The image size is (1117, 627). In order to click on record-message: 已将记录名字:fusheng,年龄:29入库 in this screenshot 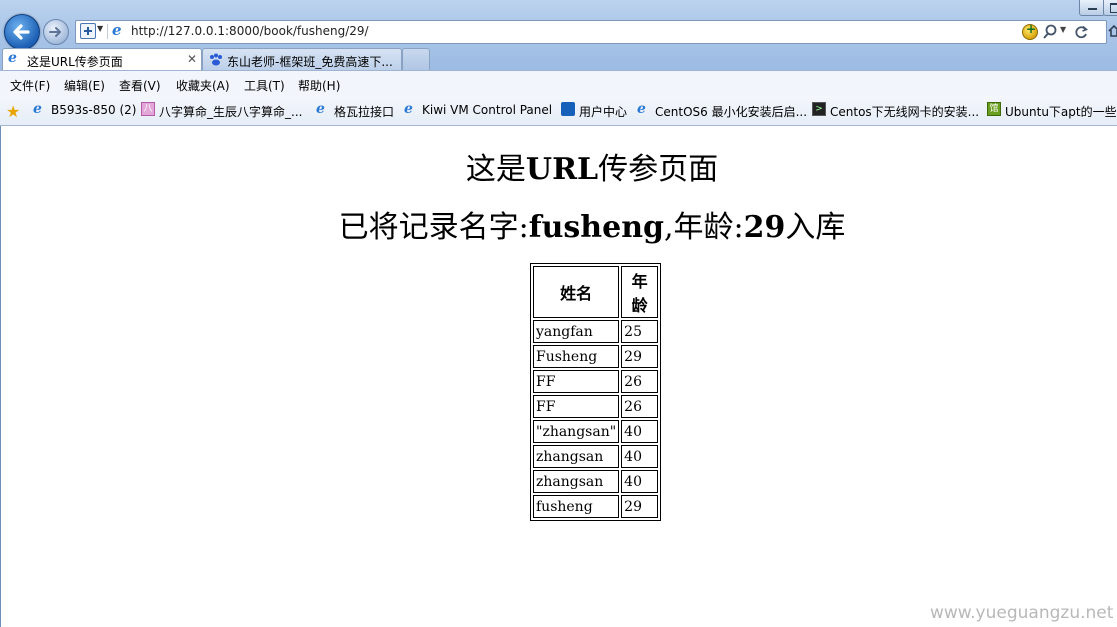, I will do `click(559, 224)`.